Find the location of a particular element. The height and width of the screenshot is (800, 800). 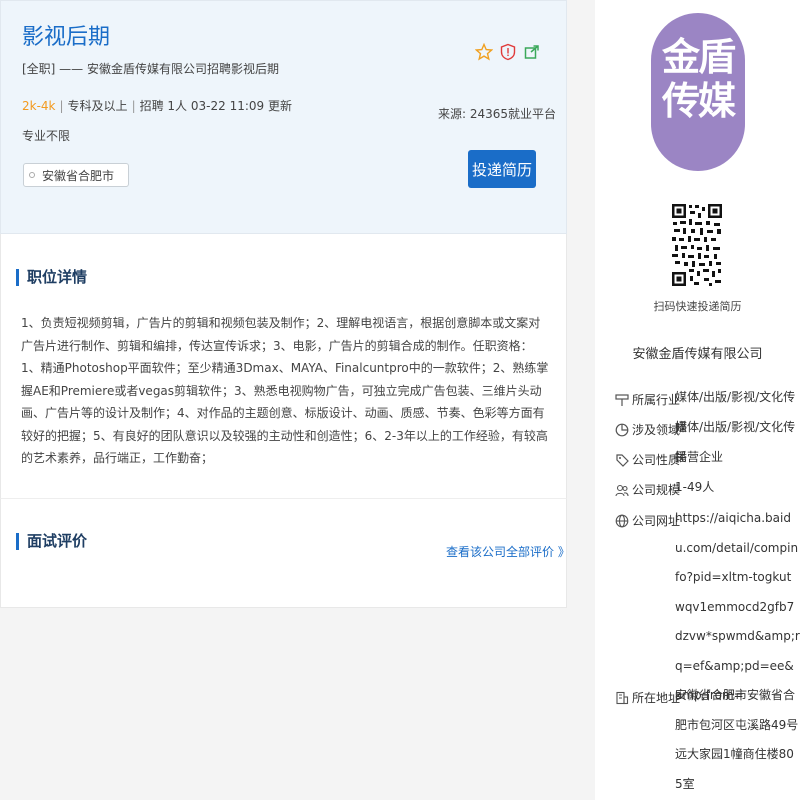

qr-caption: 扫码快速投递简历 is located at coordinates (697, 306).